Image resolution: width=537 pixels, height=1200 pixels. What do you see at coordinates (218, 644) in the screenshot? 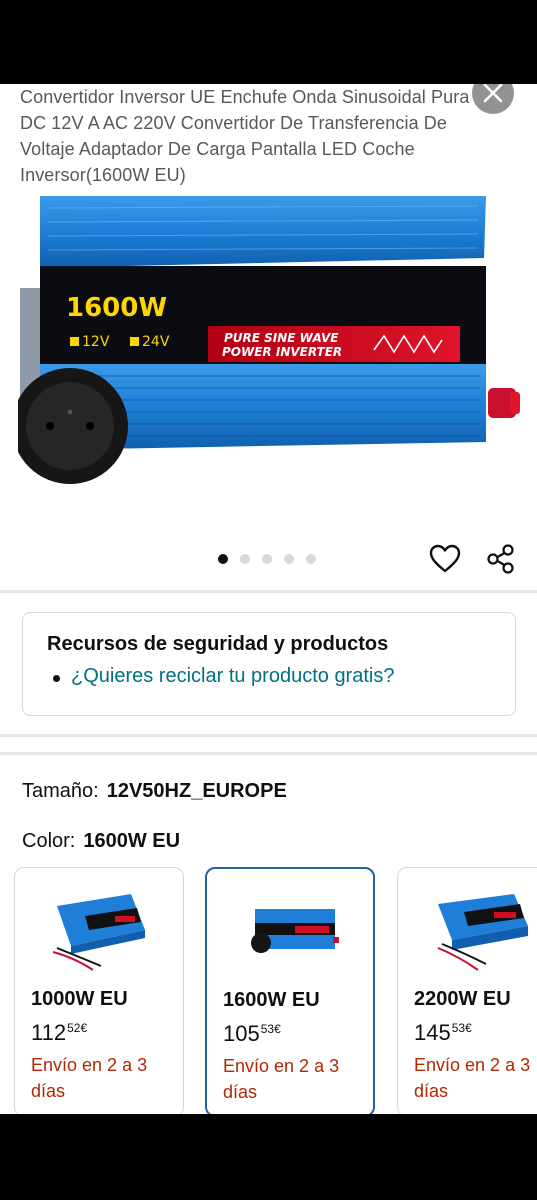
I see `safety-title: Recursos de seguridad y productos` at bounding box center [218, 644].